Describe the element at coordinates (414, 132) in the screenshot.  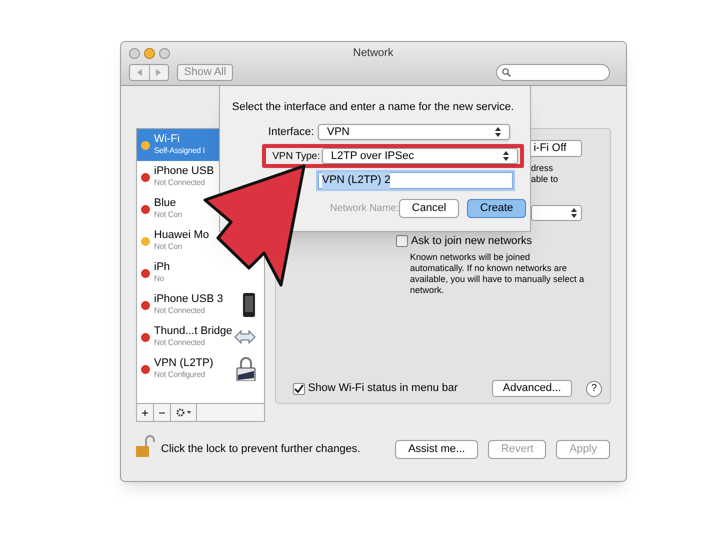
I see `interface-popup: VPN` at that location.